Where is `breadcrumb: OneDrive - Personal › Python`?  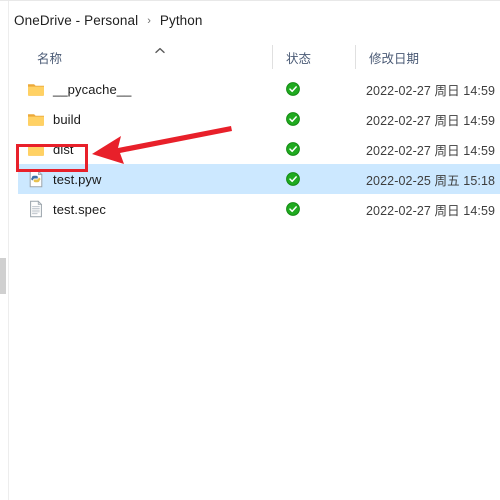
breadcrumb: OneDrive - Personal › Python is located at coordinates (250, 20).